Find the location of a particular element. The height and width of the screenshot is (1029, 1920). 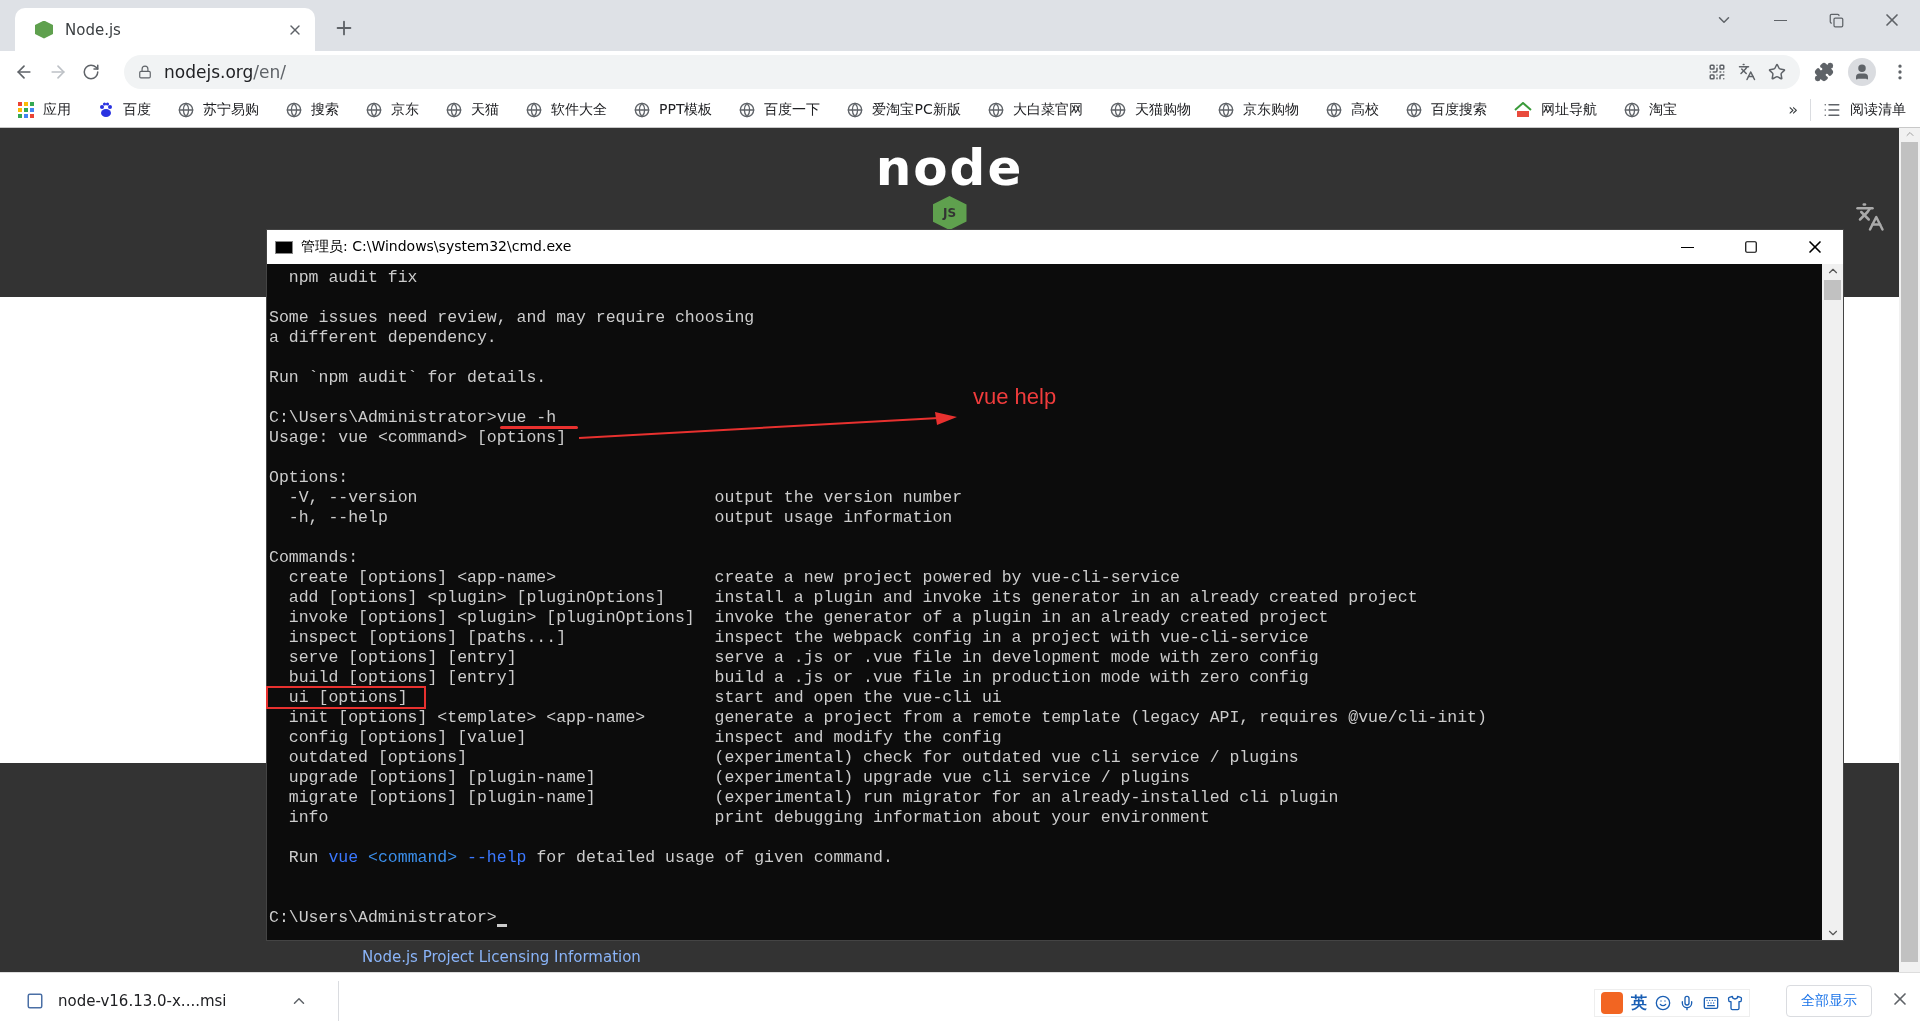

command-name: outdated [options] is located at coordinates (377, 757).